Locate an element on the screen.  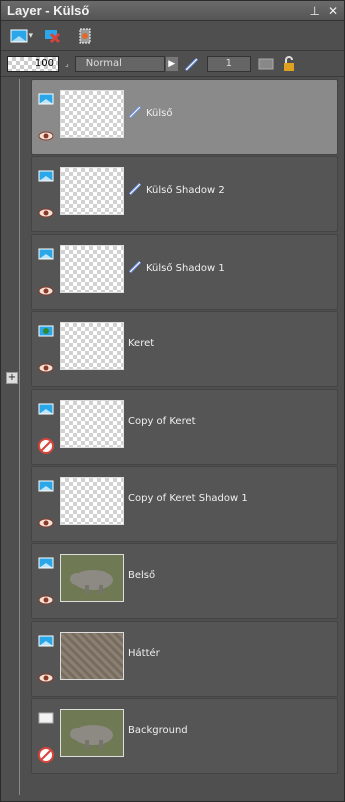
link-set-field: 1 is located at coordinates (228, 63).